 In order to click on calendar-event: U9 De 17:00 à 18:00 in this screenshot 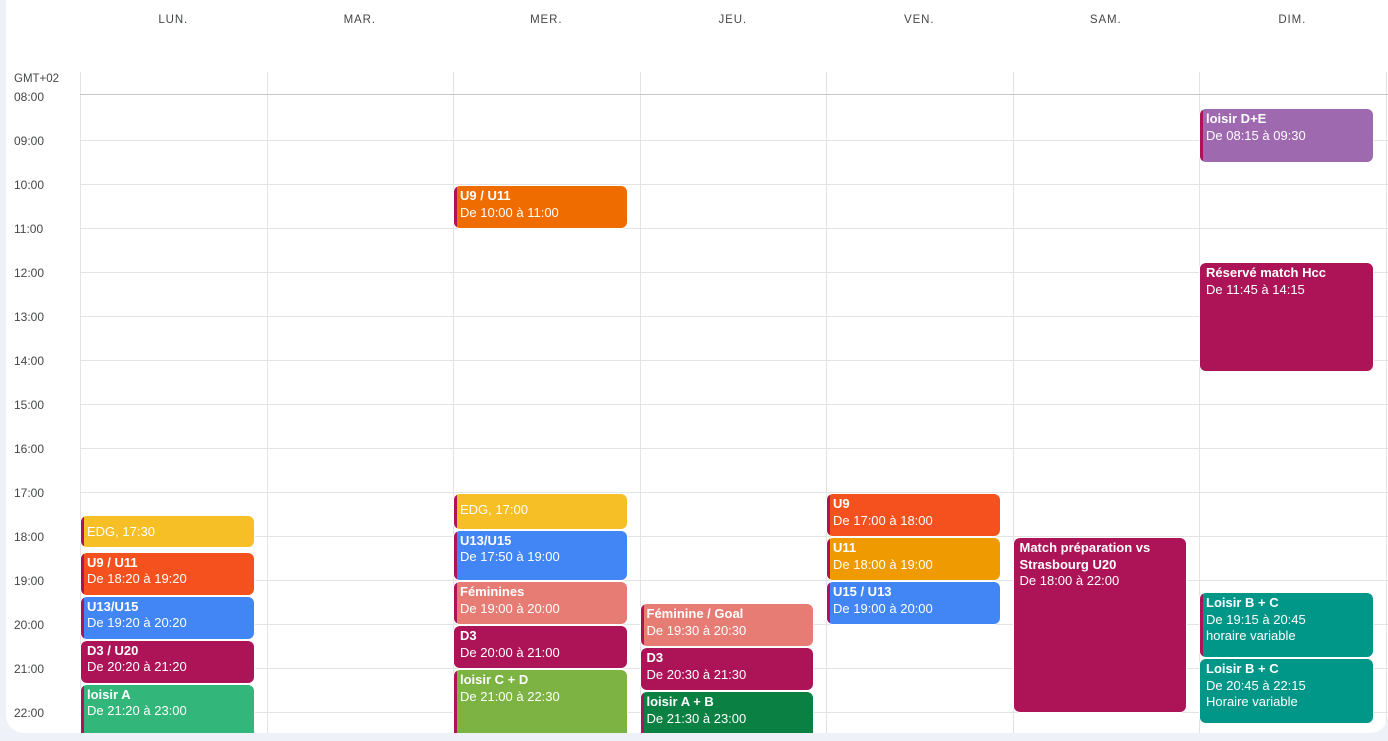, I will do `click(913, 515)`.